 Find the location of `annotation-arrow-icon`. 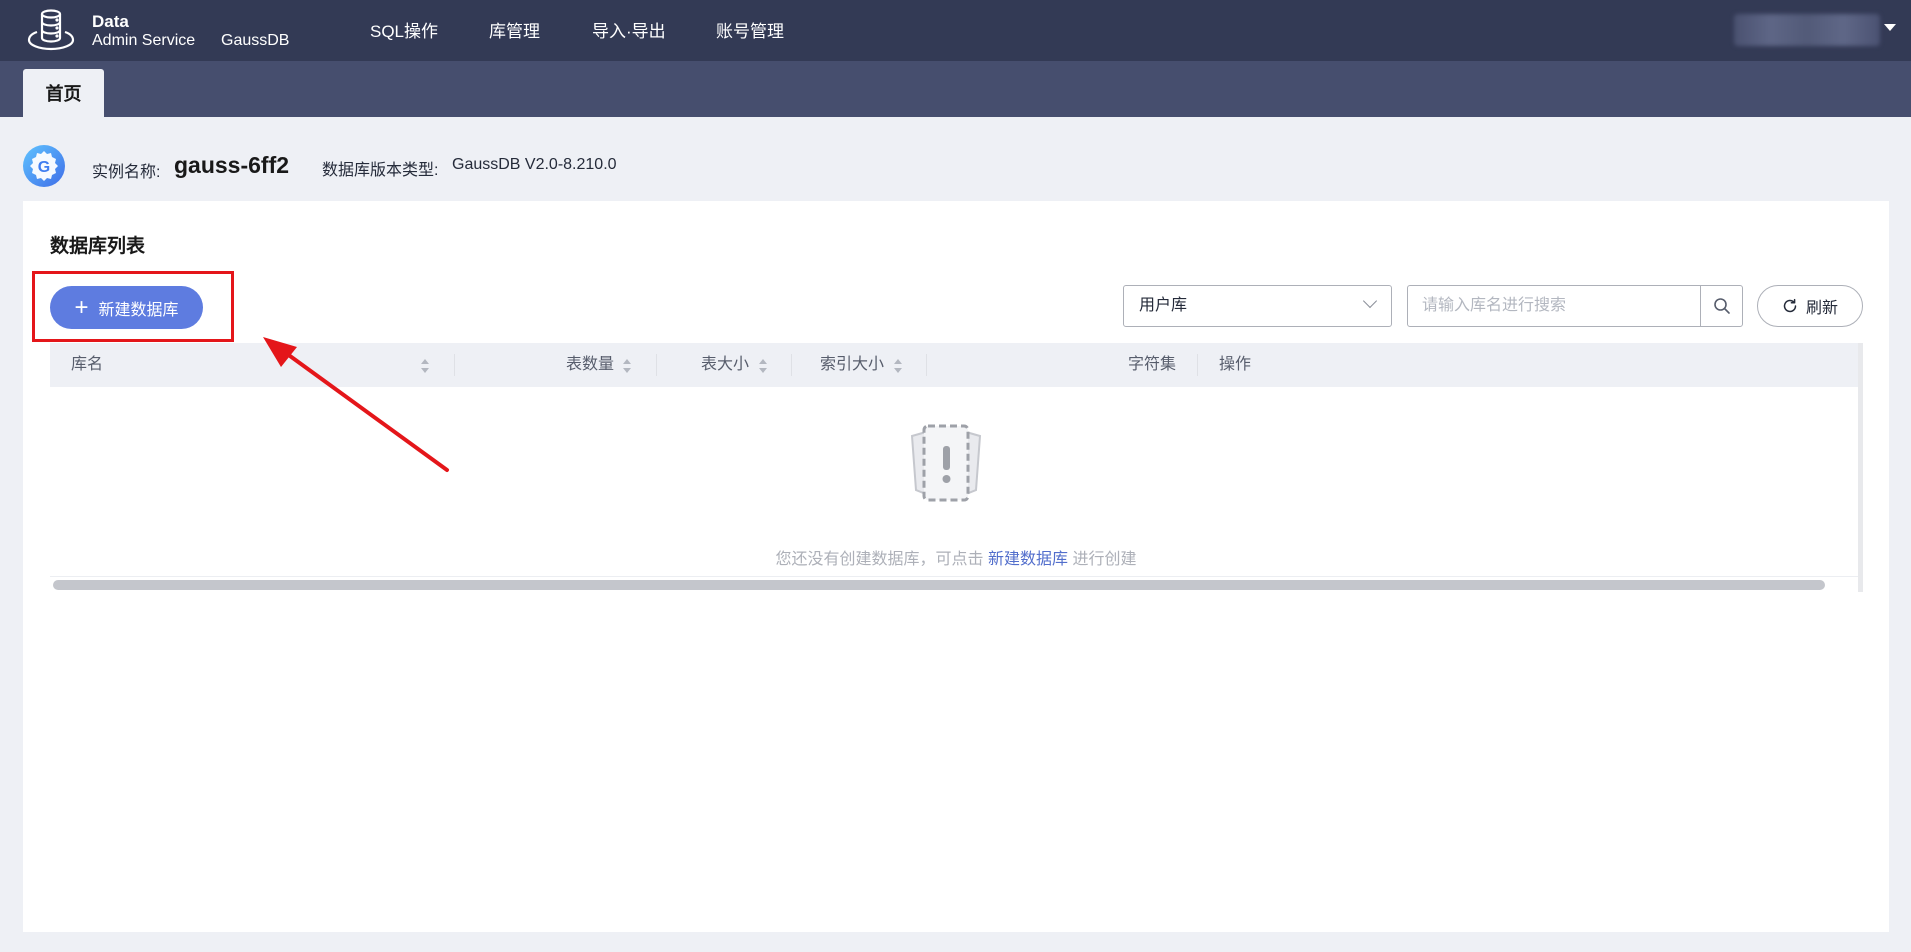

annotation-arrow-icon is located at coordinates (356, 404).